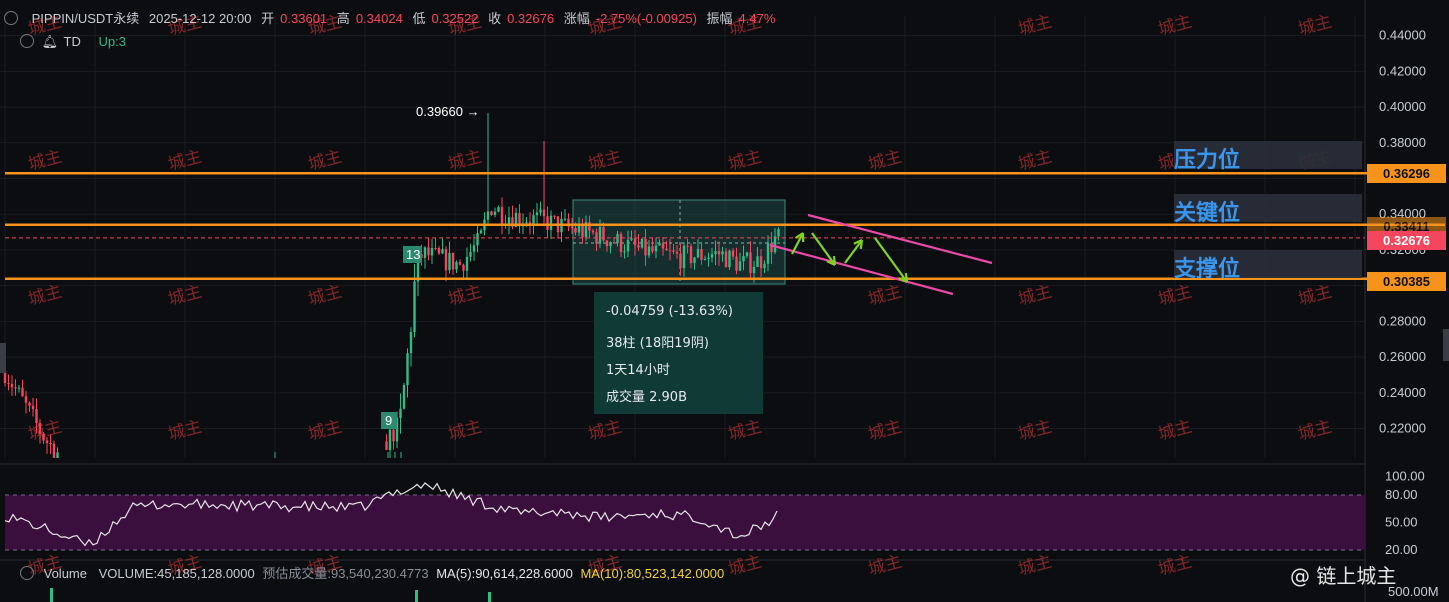 The image size is (1449, 602). What do you see at coordinates (1268, 266) in the screenshot?
I see `support-label-box: 支撑位` at bounding box center [1268, 266].